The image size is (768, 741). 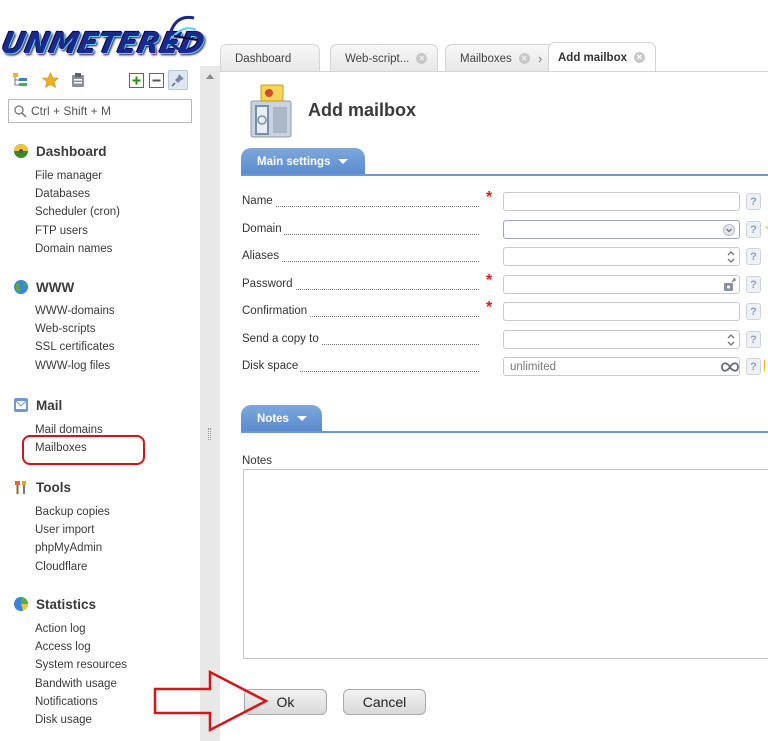 I want to click on sidebar-group-header: WWW, so click(x=63, y=287).